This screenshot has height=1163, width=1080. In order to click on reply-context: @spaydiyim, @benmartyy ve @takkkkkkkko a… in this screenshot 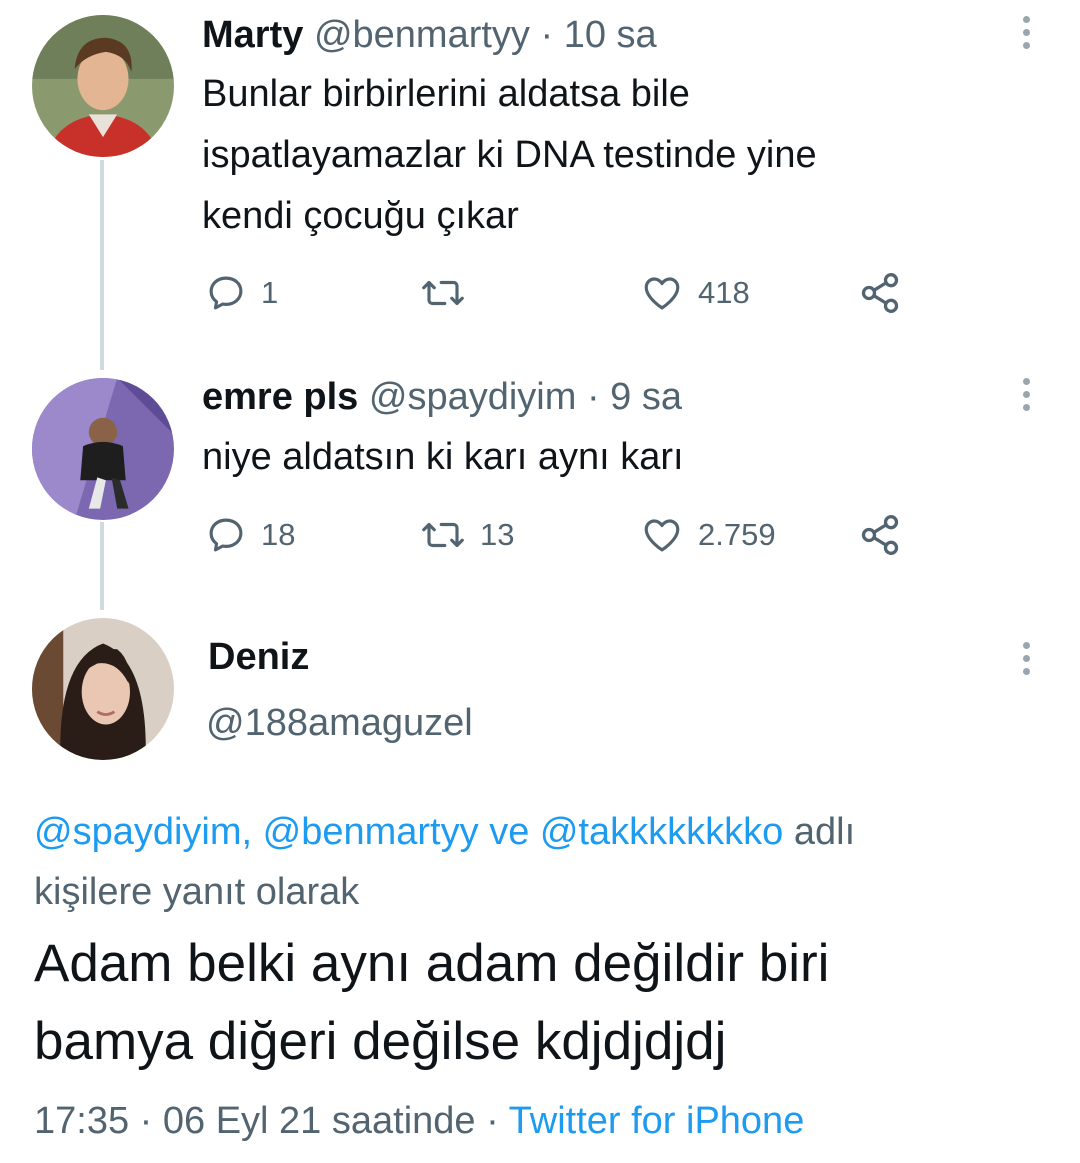, I will do `click(444, 862)`.